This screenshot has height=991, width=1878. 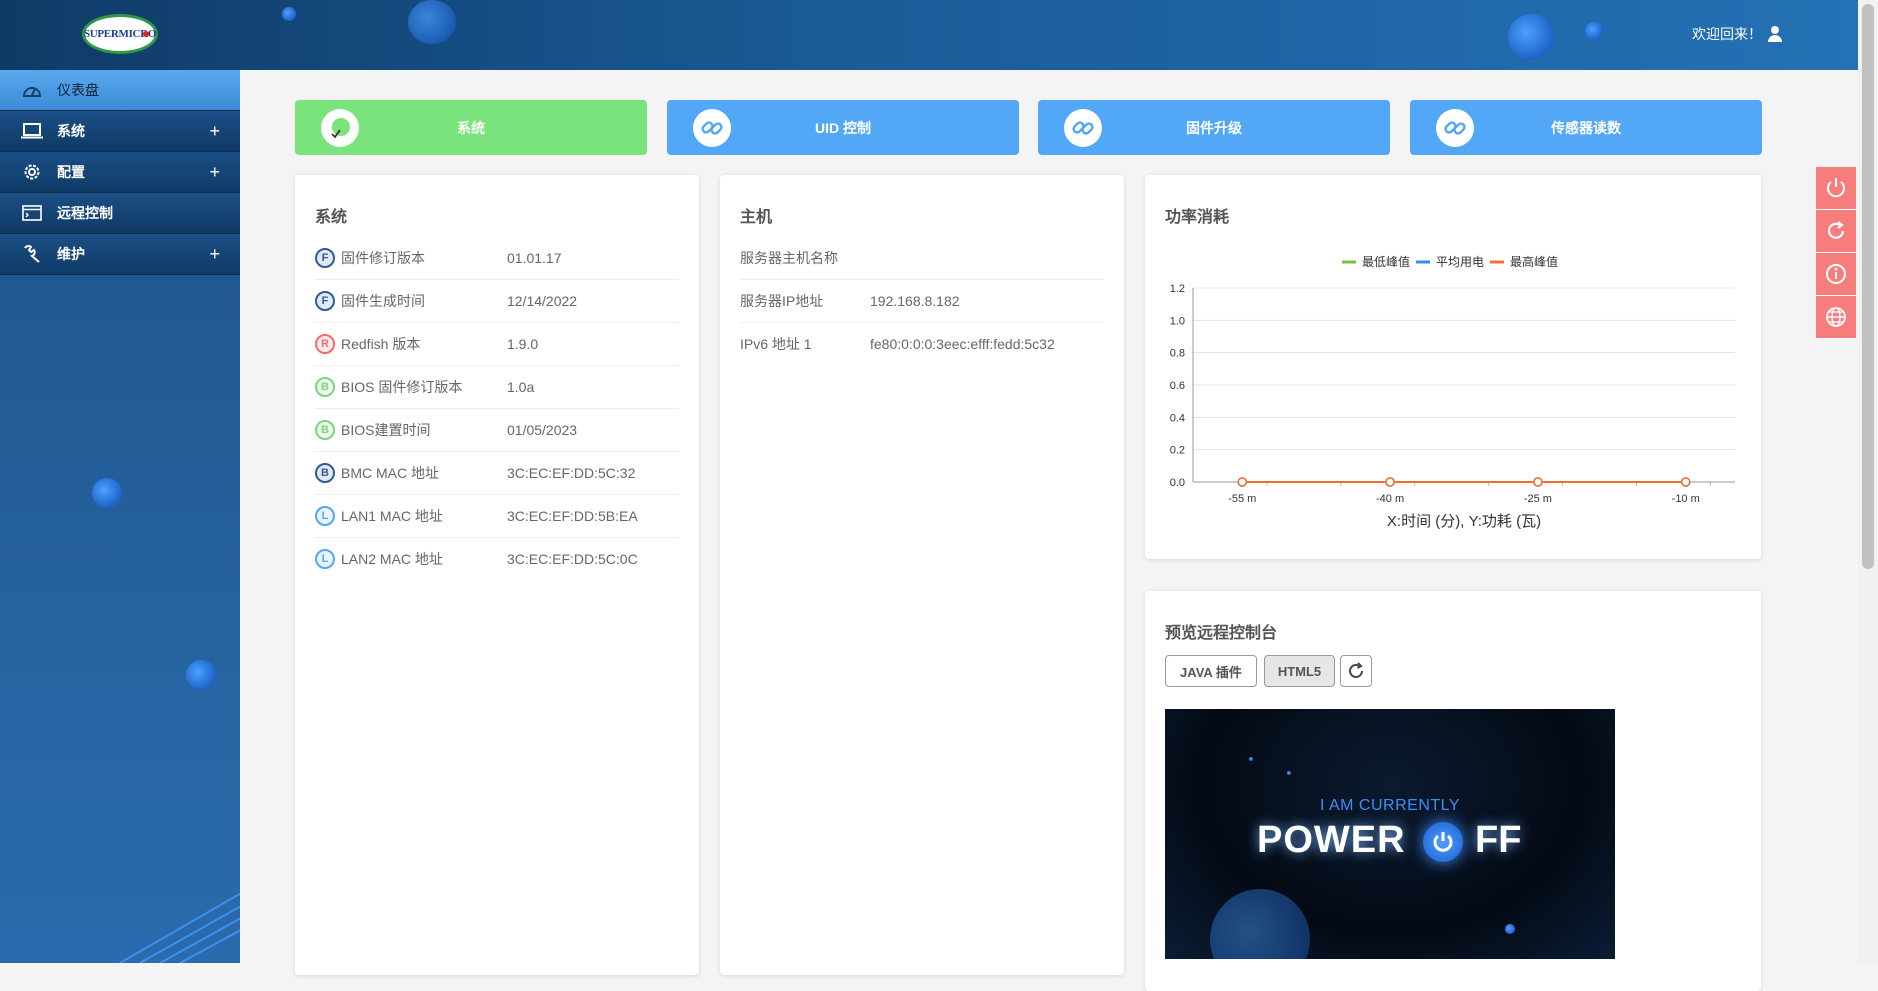 I want to click on page-scrollbar, so click(x=1868, y=481).